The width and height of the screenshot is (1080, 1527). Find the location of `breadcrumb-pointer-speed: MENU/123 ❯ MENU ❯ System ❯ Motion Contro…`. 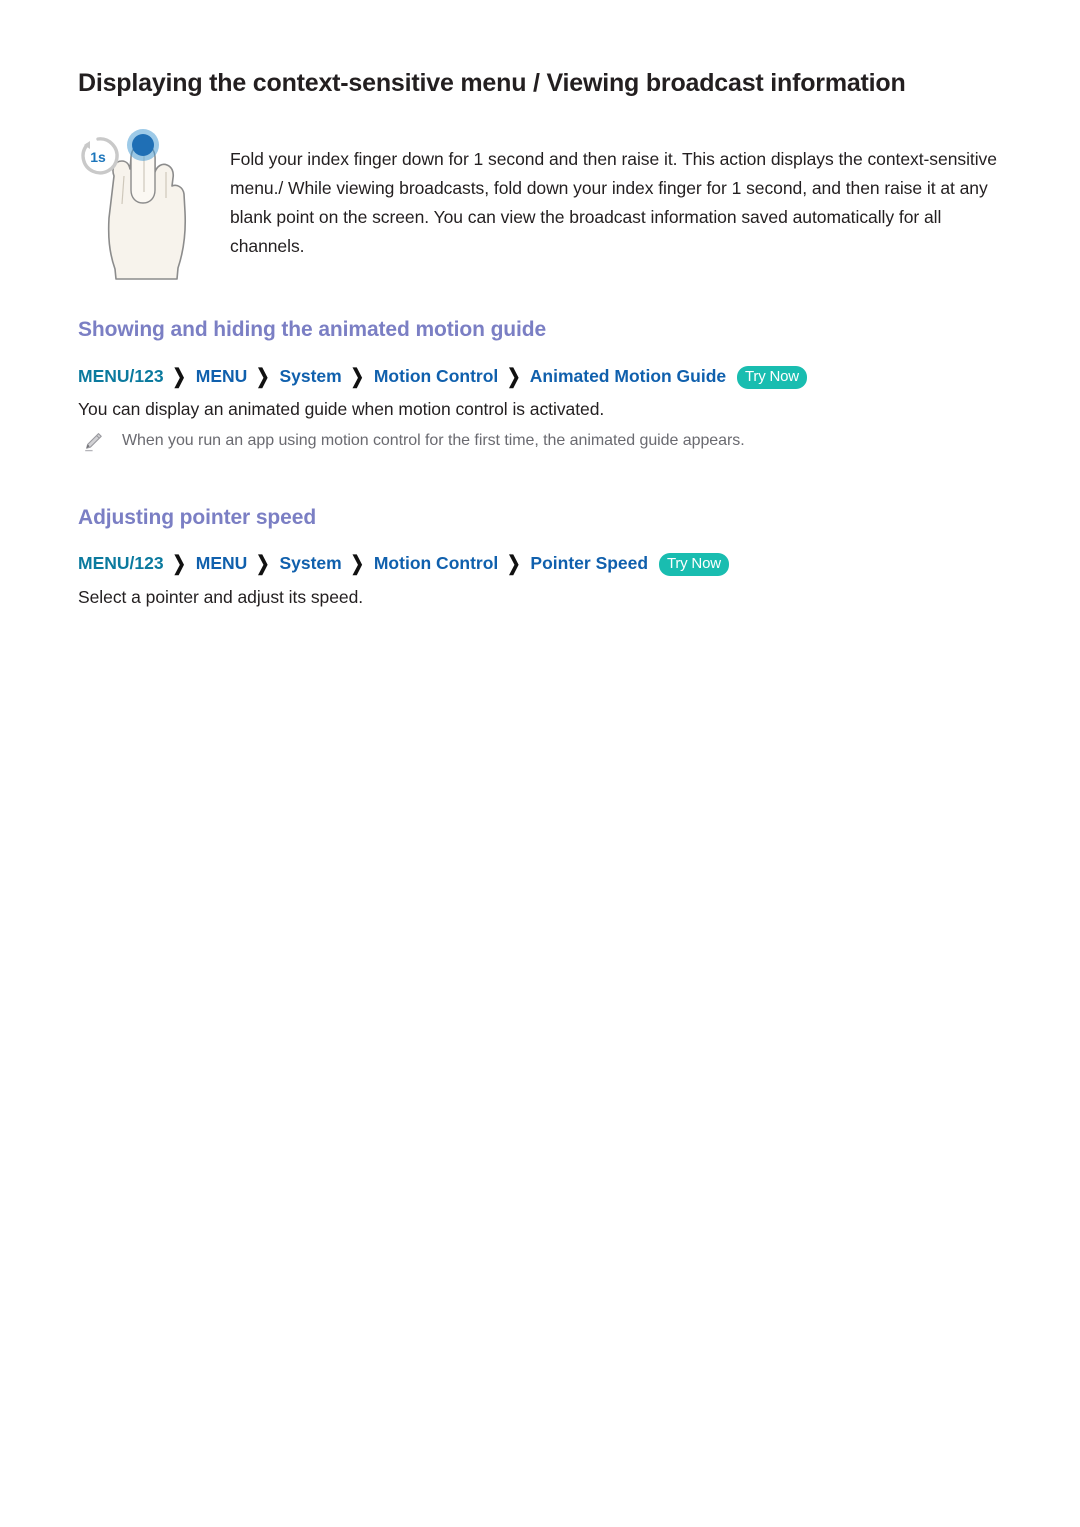

breadcrumb-pointer-speed: MENU/123 ❯ MENU ❯ System ❯ Motion Contro… is located at coordinates (403, 564).